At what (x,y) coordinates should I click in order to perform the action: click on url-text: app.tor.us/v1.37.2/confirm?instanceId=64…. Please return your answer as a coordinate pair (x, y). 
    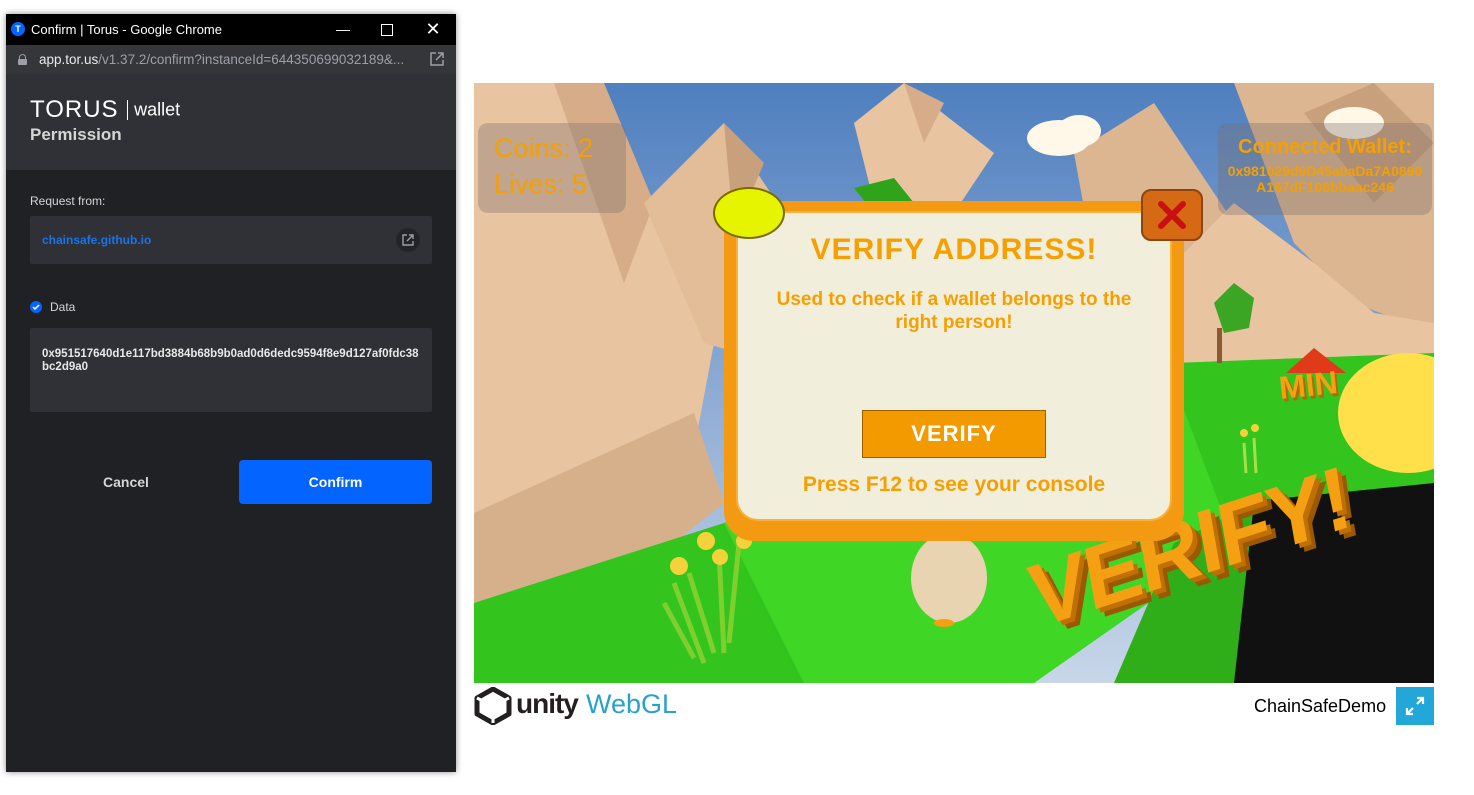
    Looking at the image, I should click on (222, 59).